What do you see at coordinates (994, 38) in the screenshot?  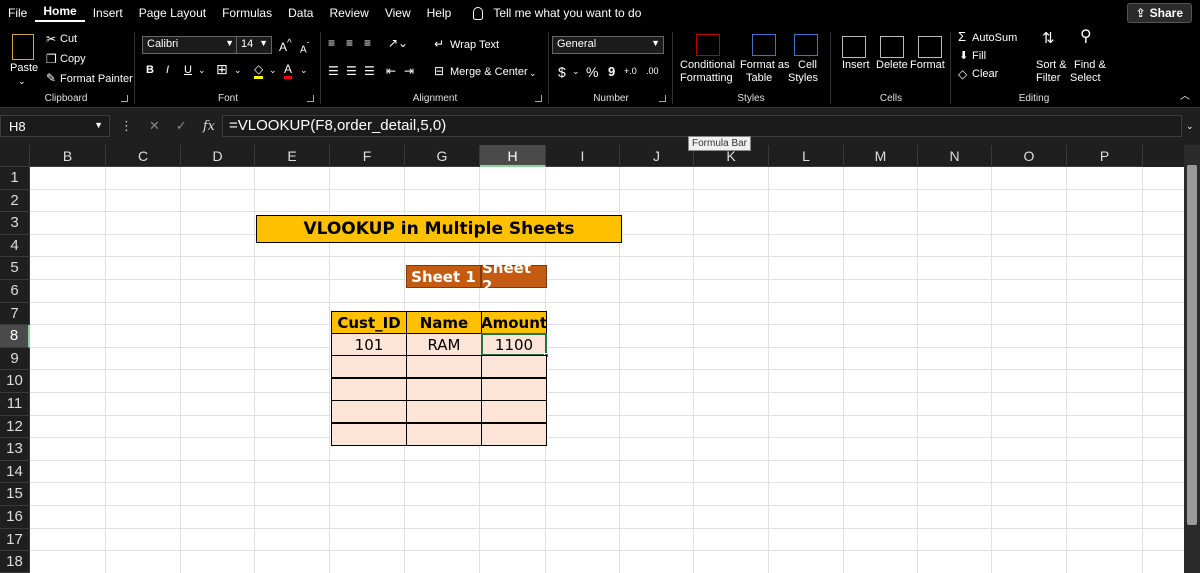 I see `autosum-button: AutoSum` at bounding box center [994, 38].